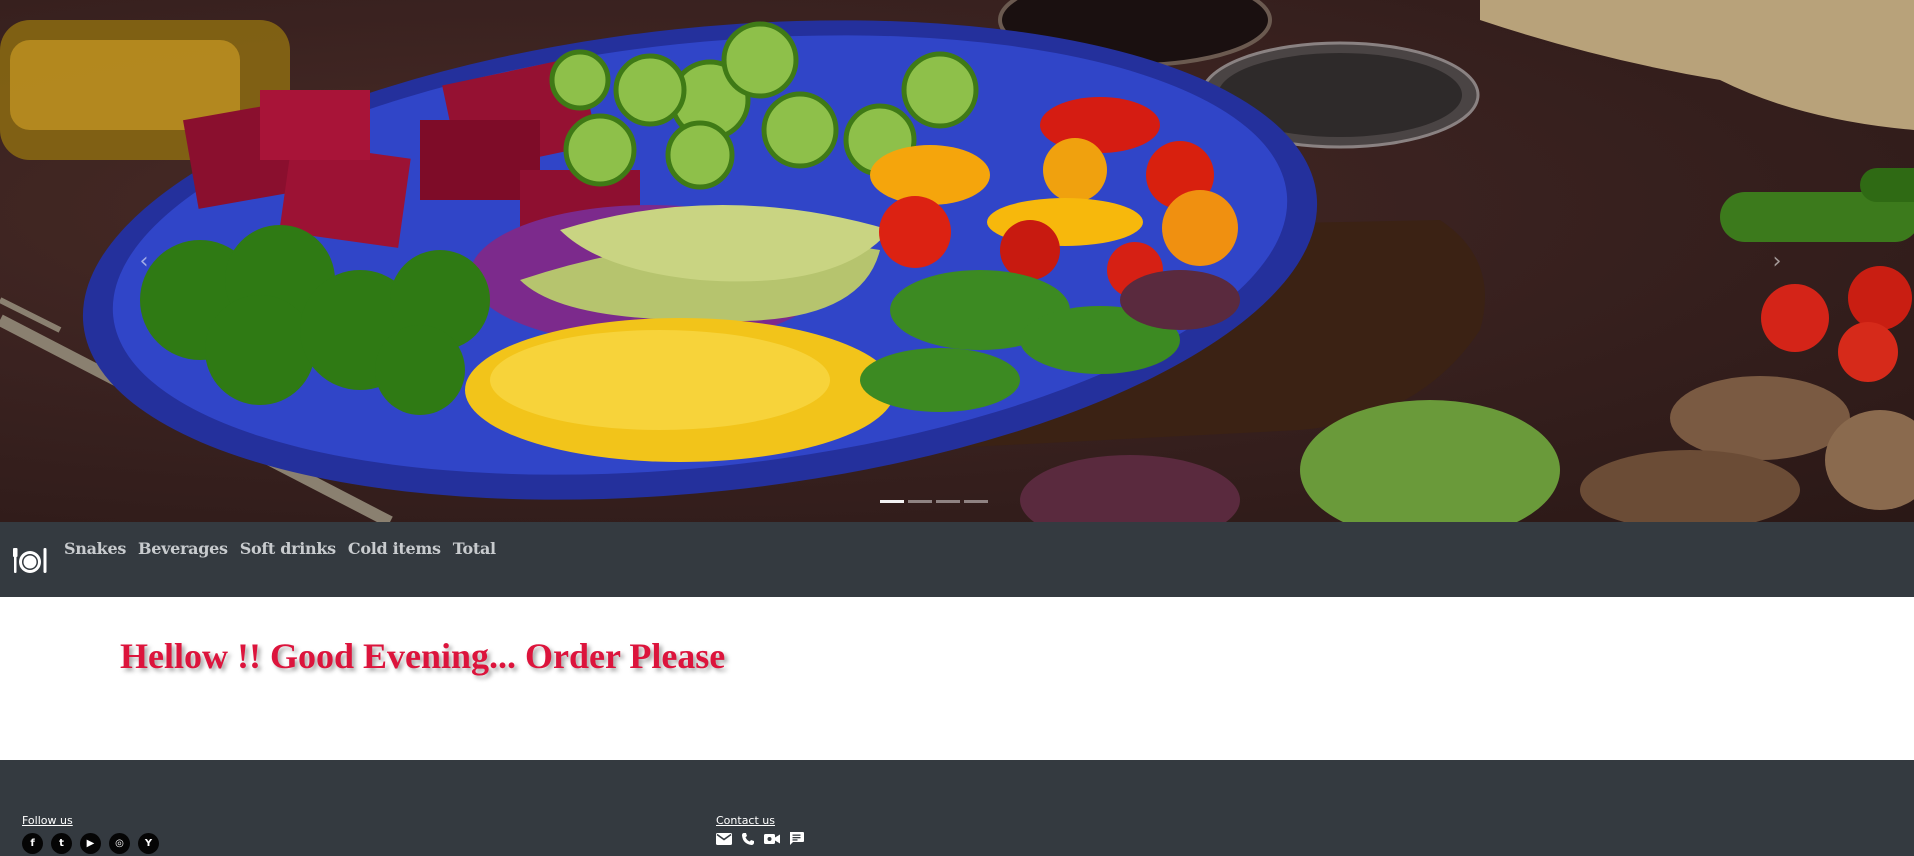  I want to click on plate-cutlery-icon, so click(30, 560).